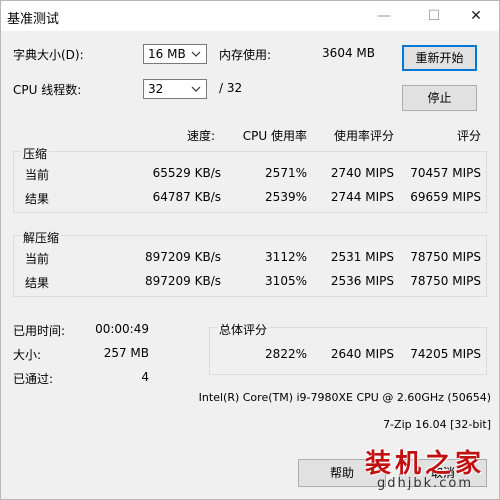 Image resolution: width=500 pixels, height=500 pixels. I want to click on cpu-threads-max: / 32, so click(231, 88).